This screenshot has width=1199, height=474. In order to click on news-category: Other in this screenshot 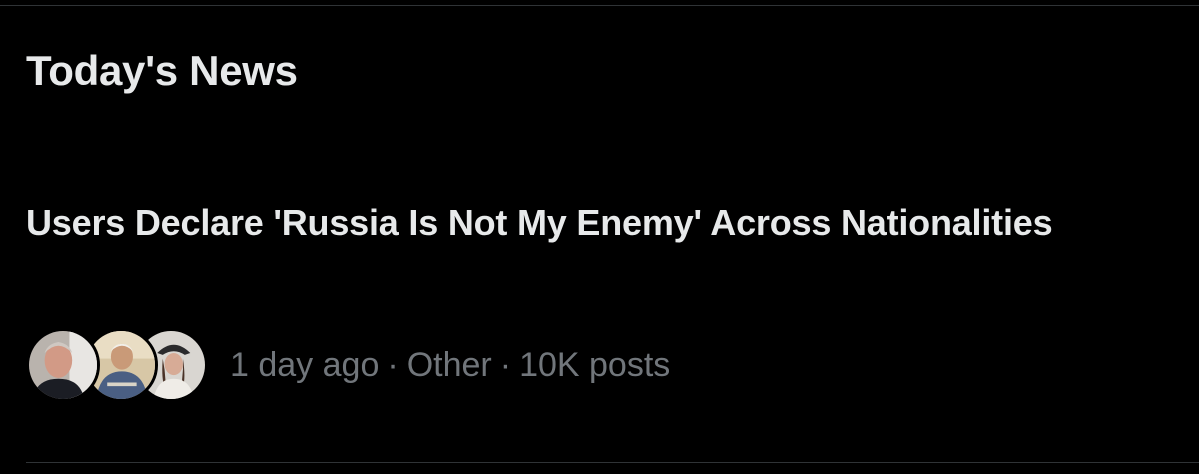, I will do `click(449, 365)`.